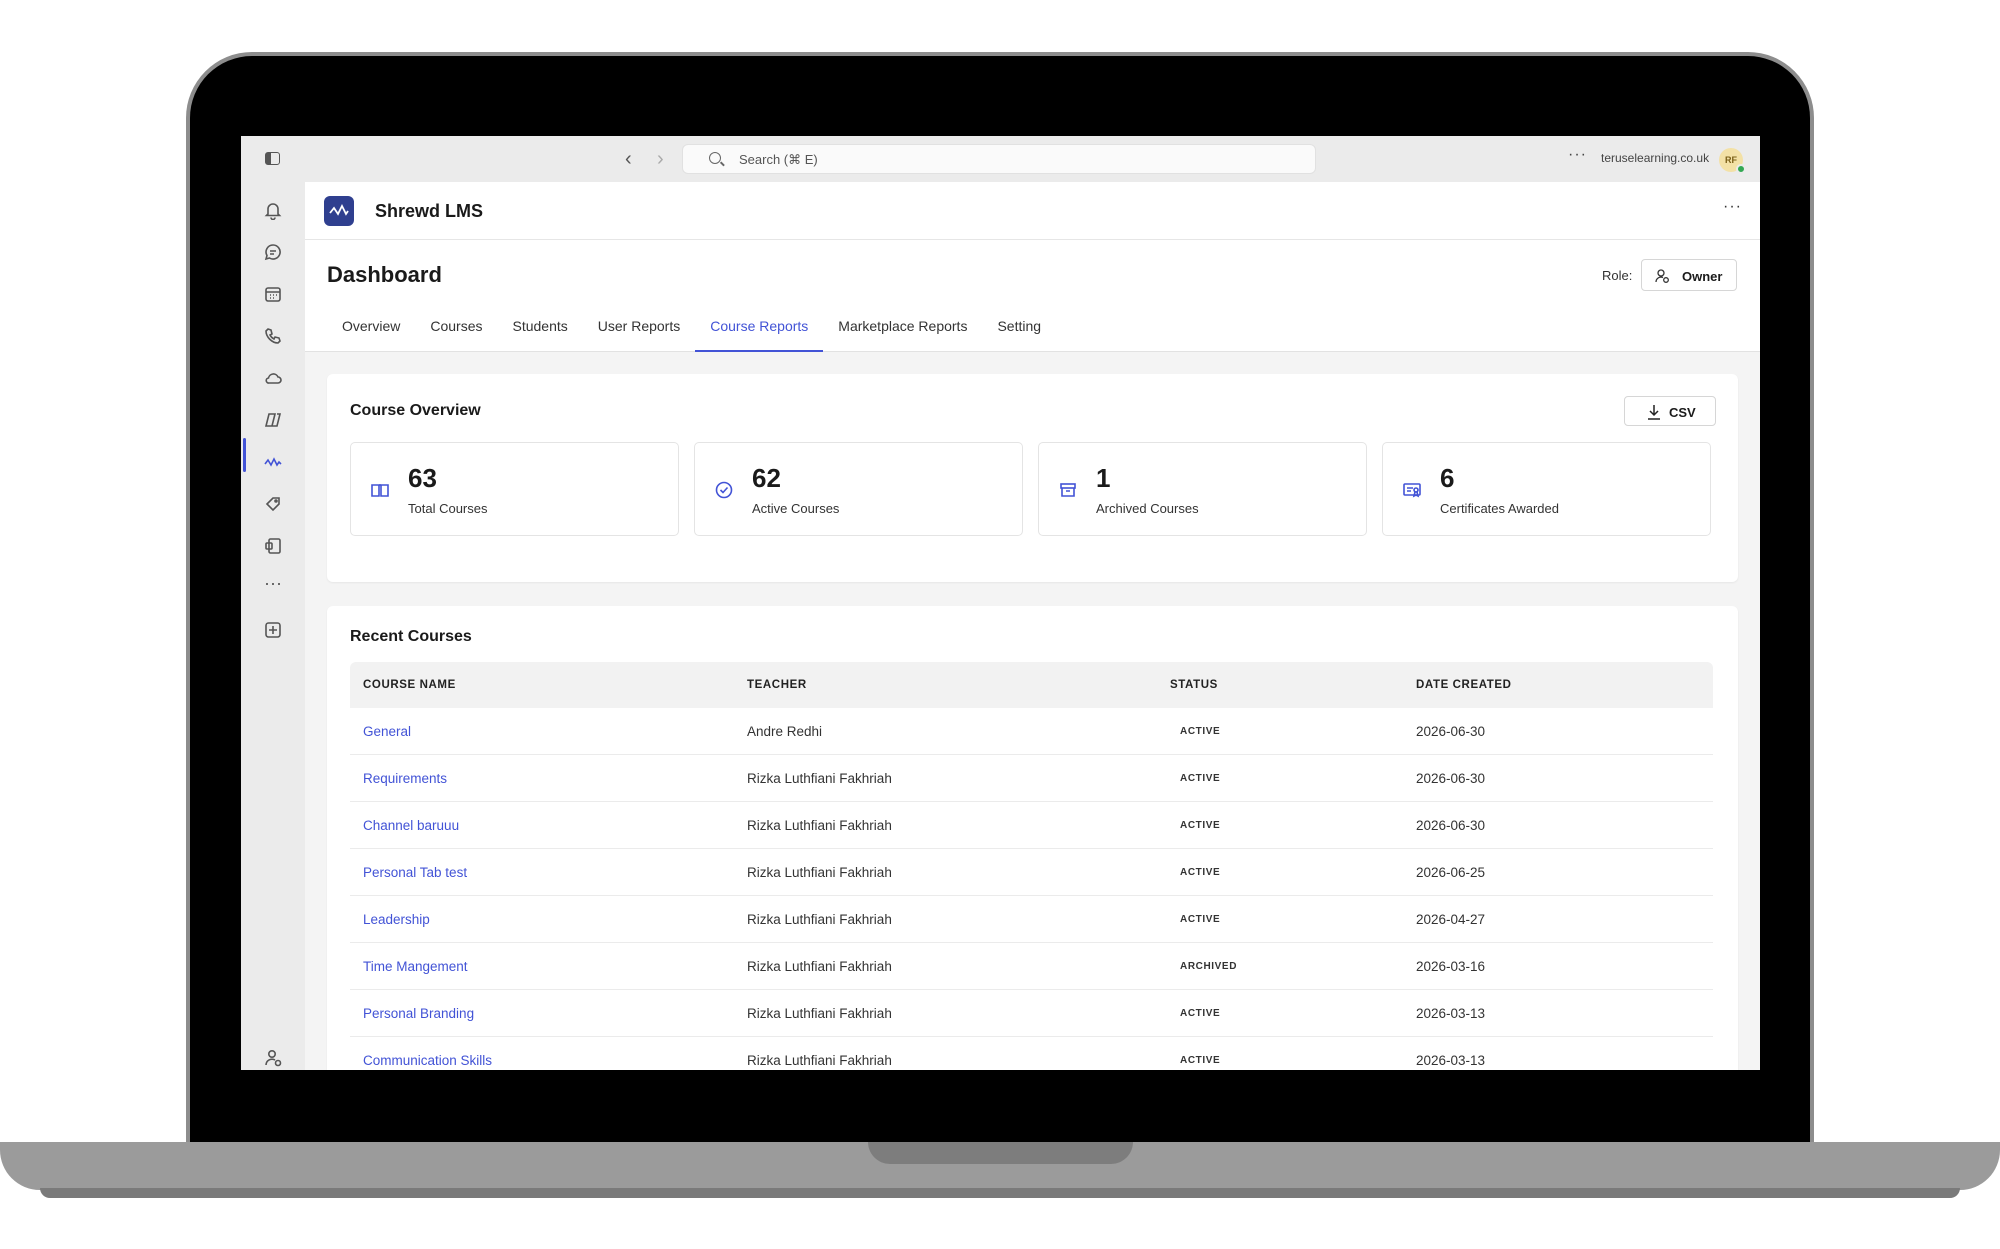 This screenshot has width=2000, height=1249. Describe the element at coordinates (371, 334) in the screenshot. I see `tab-overview: Overview` at that location.